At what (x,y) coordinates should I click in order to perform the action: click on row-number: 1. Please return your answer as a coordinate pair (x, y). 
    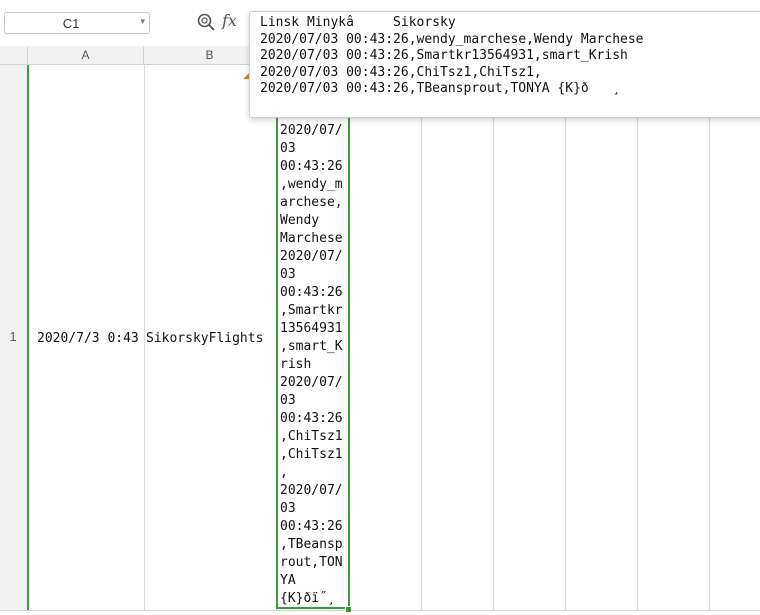
    Looking at the image, I should click on (13, 336).